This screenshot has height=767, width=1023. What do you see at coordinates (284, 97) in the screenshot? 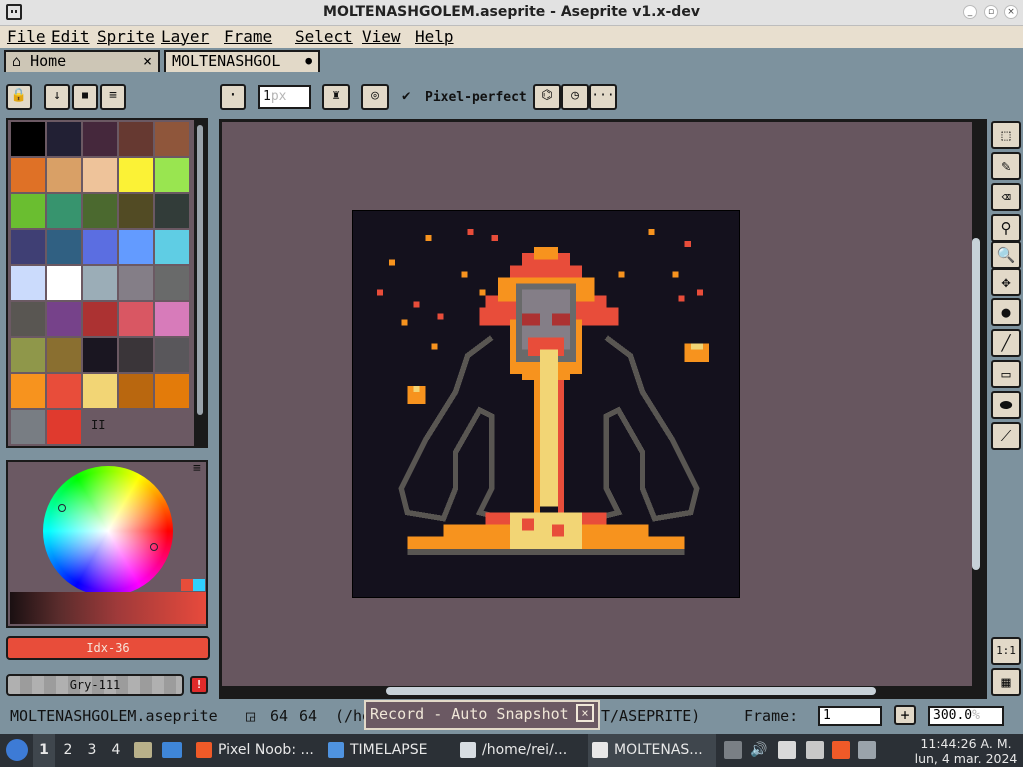
I see `brush-size-input: 1px` at bounding box center [284, 97].